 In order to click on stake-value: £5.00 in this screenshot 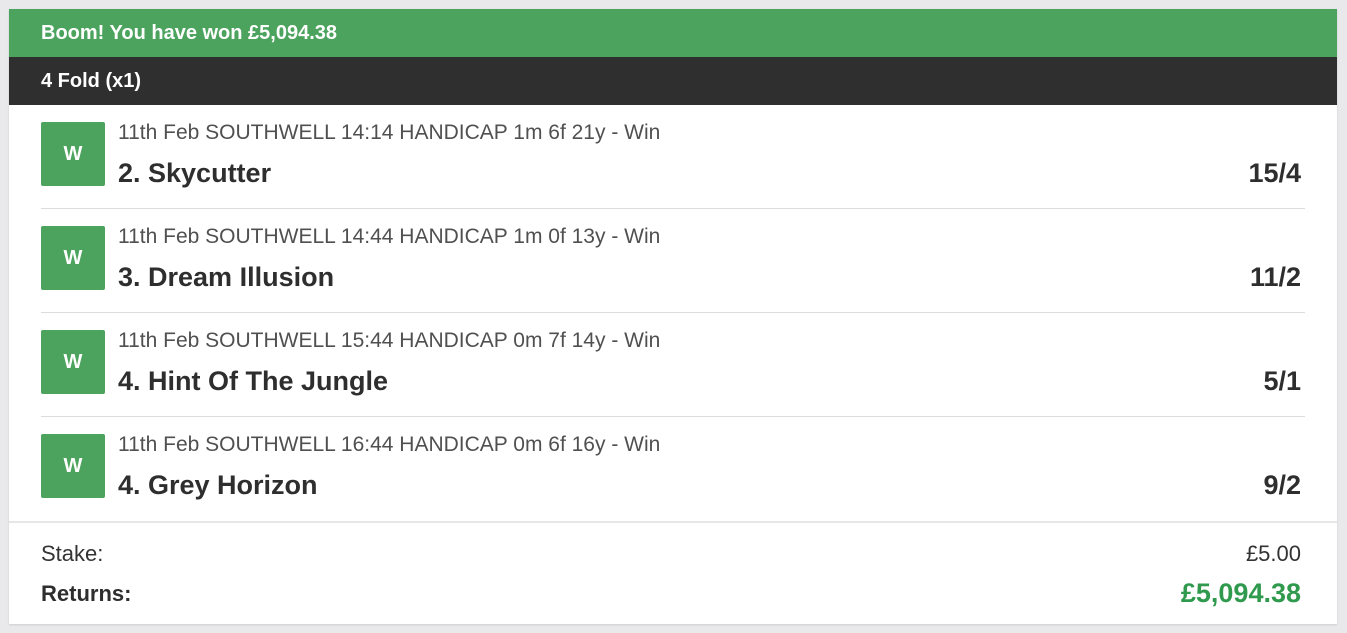, I will do `click(1273, 553)`.